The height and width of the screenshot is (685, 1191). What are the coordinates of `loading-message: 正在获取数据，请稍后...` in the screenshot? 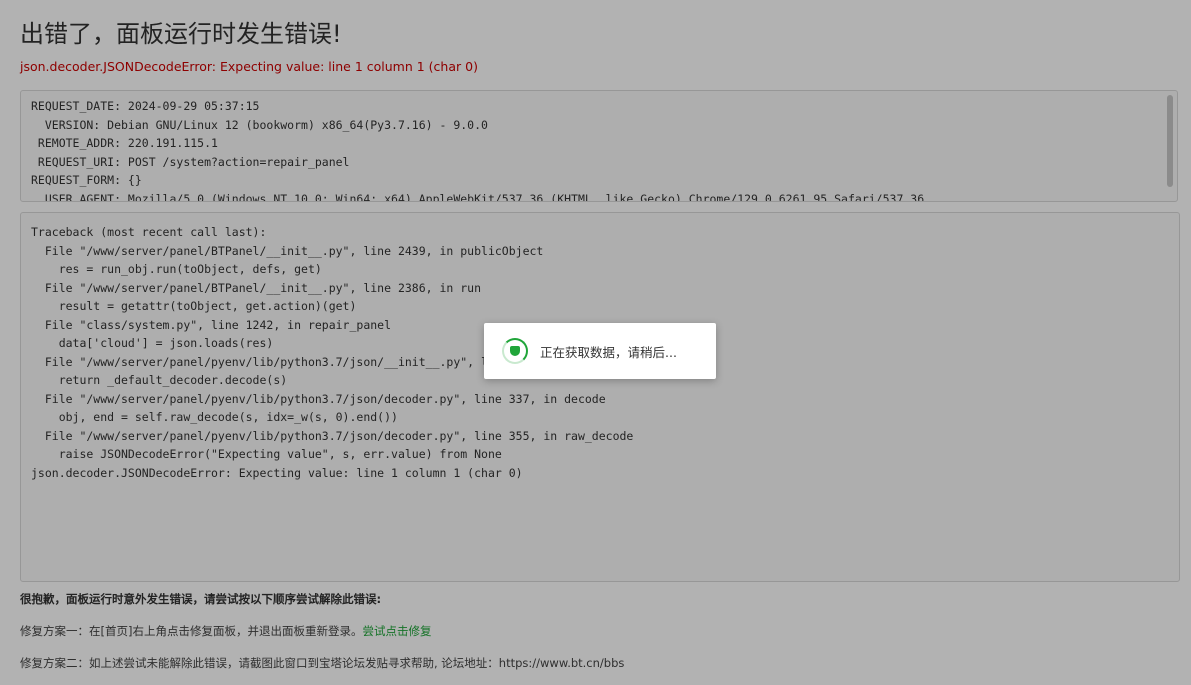 It's located at (608, 352).